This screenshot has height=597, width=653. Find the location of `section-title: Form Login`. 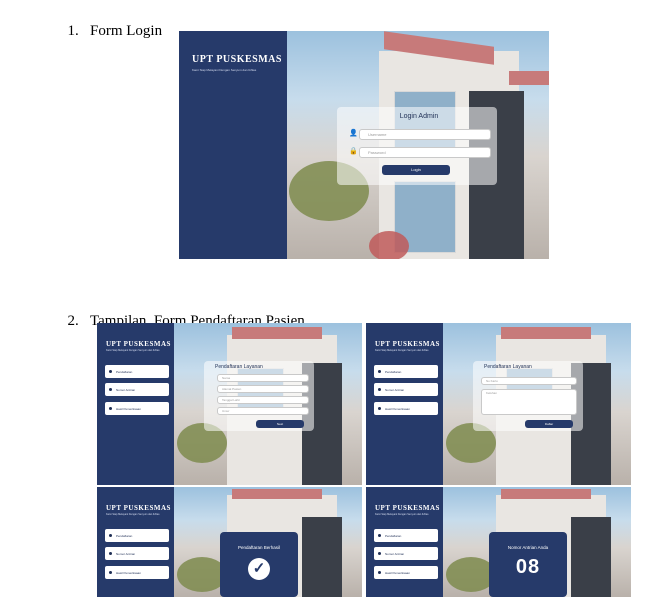

section-title: Form Login is located at coordinates (126, 31).